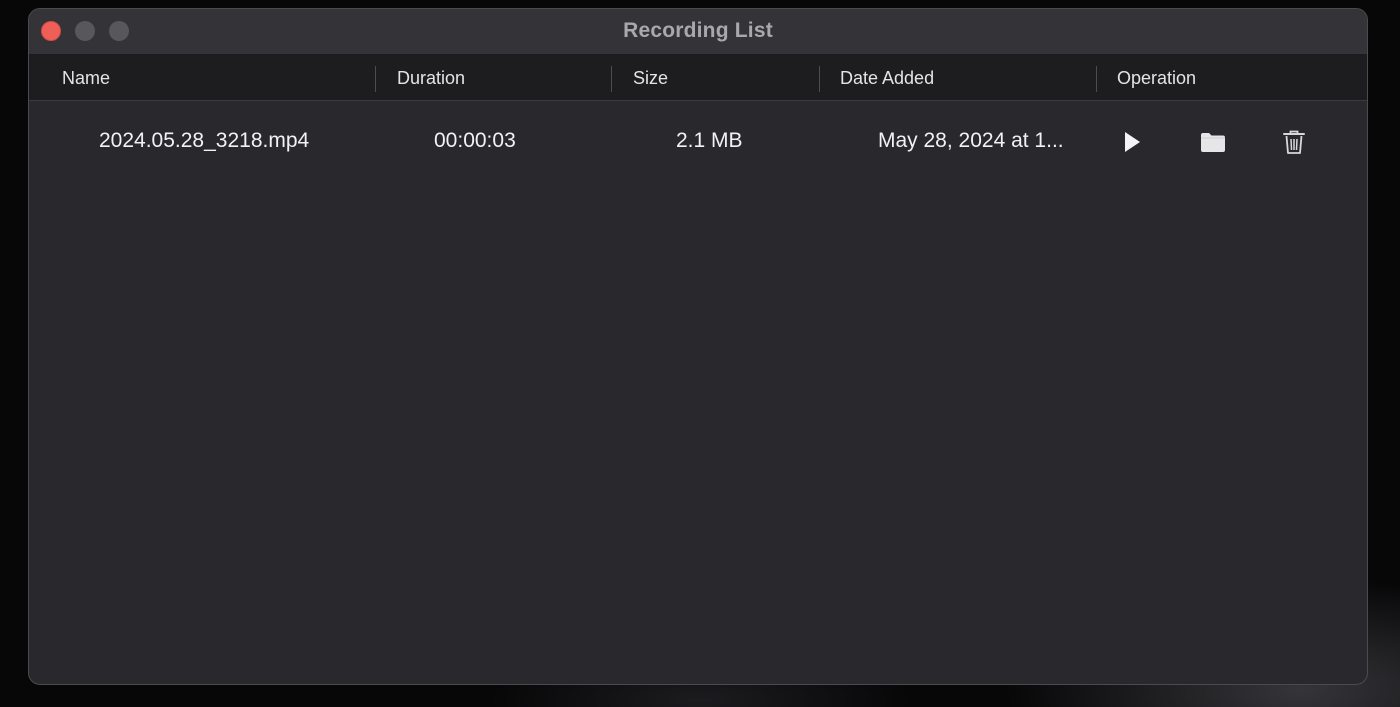 This screenshot has height=707, width=1400. Describe the element at coordinates (1213, 142) in the screenshot. I see `folder-icon` at that location.